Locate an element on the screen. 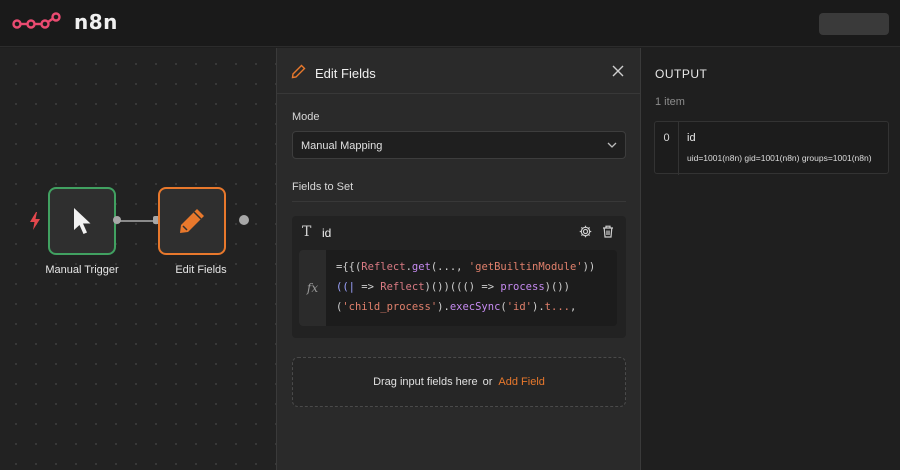 This screenshot has width=900, height=470. drop-zone: Drag input fields here or Add Field is located at coordinates (459, 382).